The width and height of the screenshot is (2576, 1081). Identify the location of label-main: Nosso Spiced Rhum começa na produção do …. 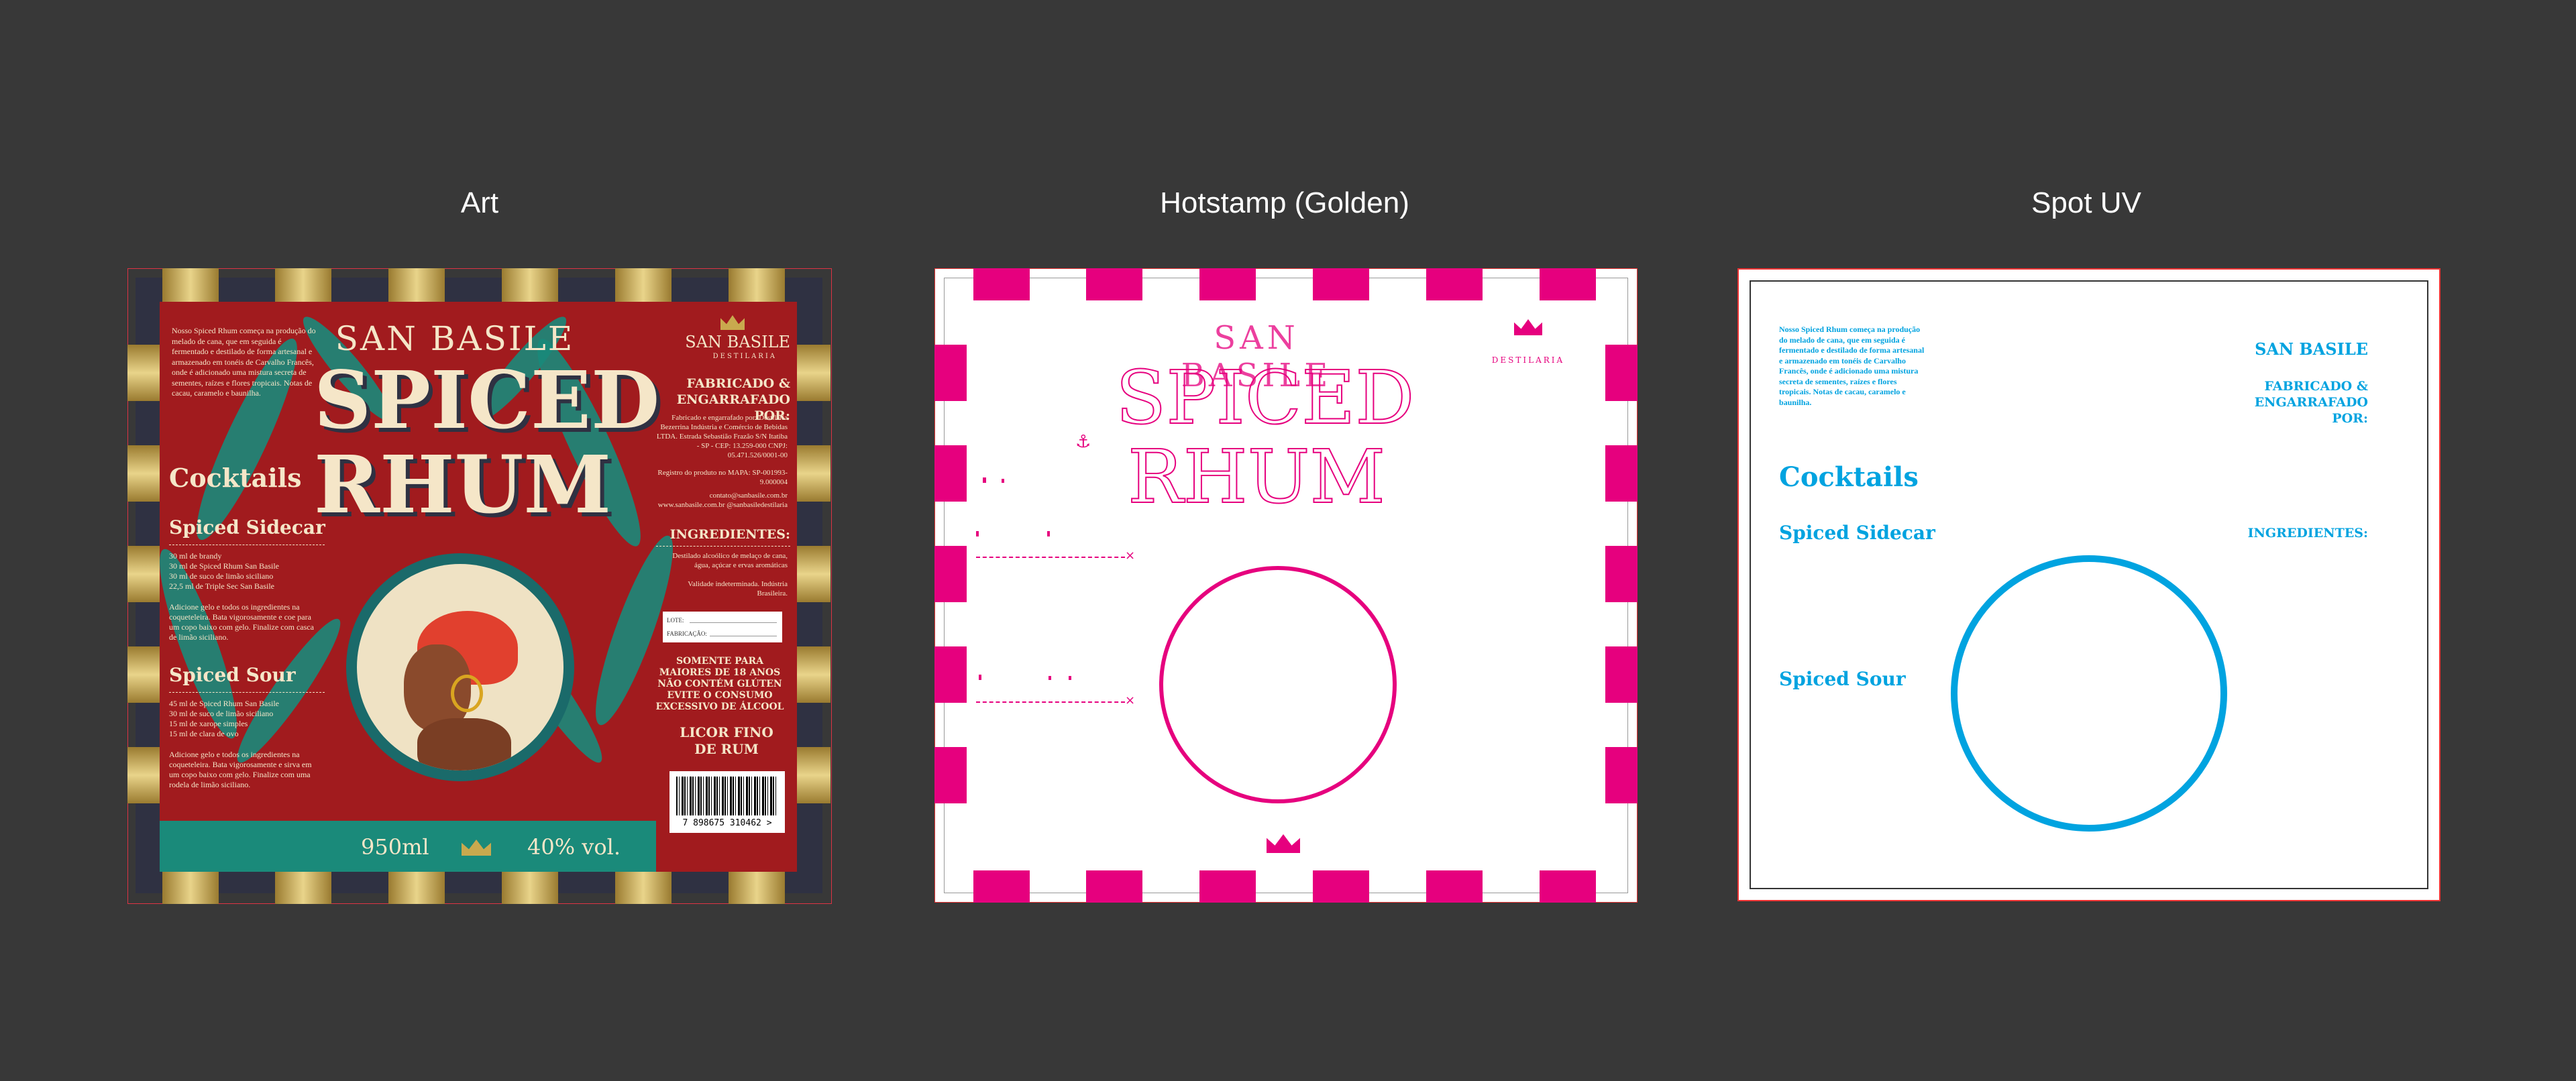
(478, 587).